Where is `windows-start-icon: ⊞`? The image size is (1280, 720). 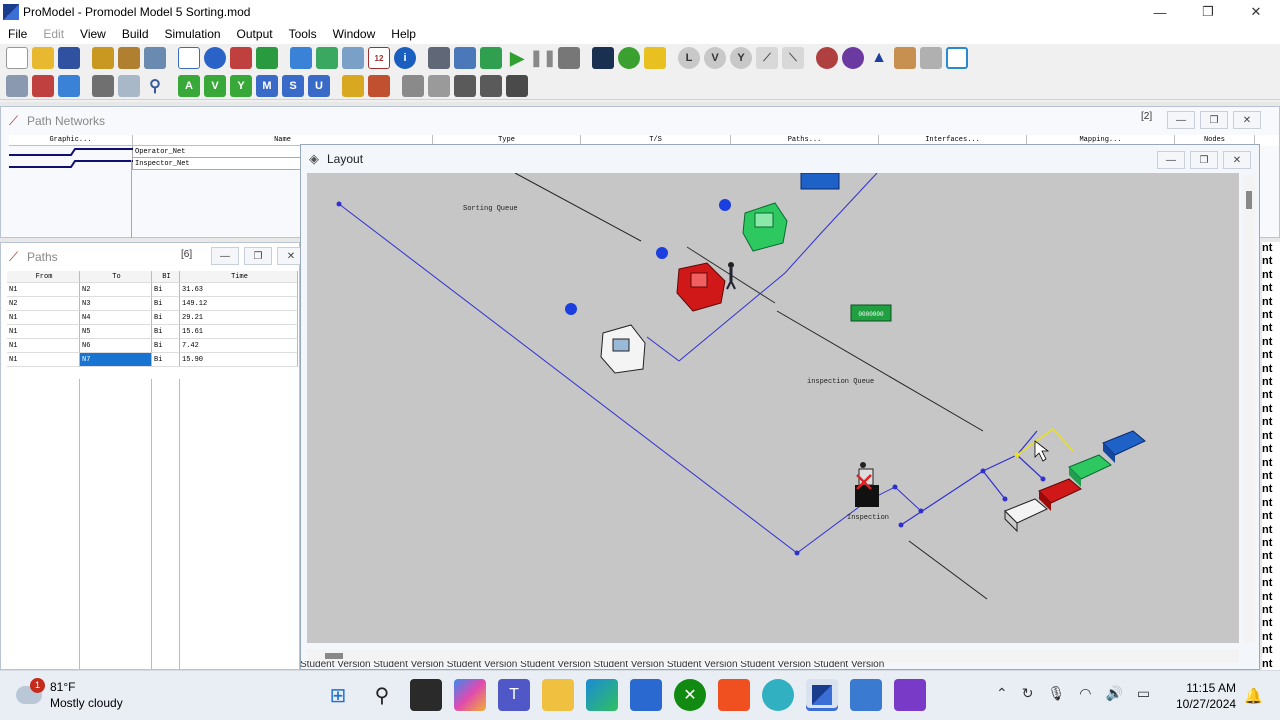
windows-start-icon: ⊞ is located at coordinates (338, 695).